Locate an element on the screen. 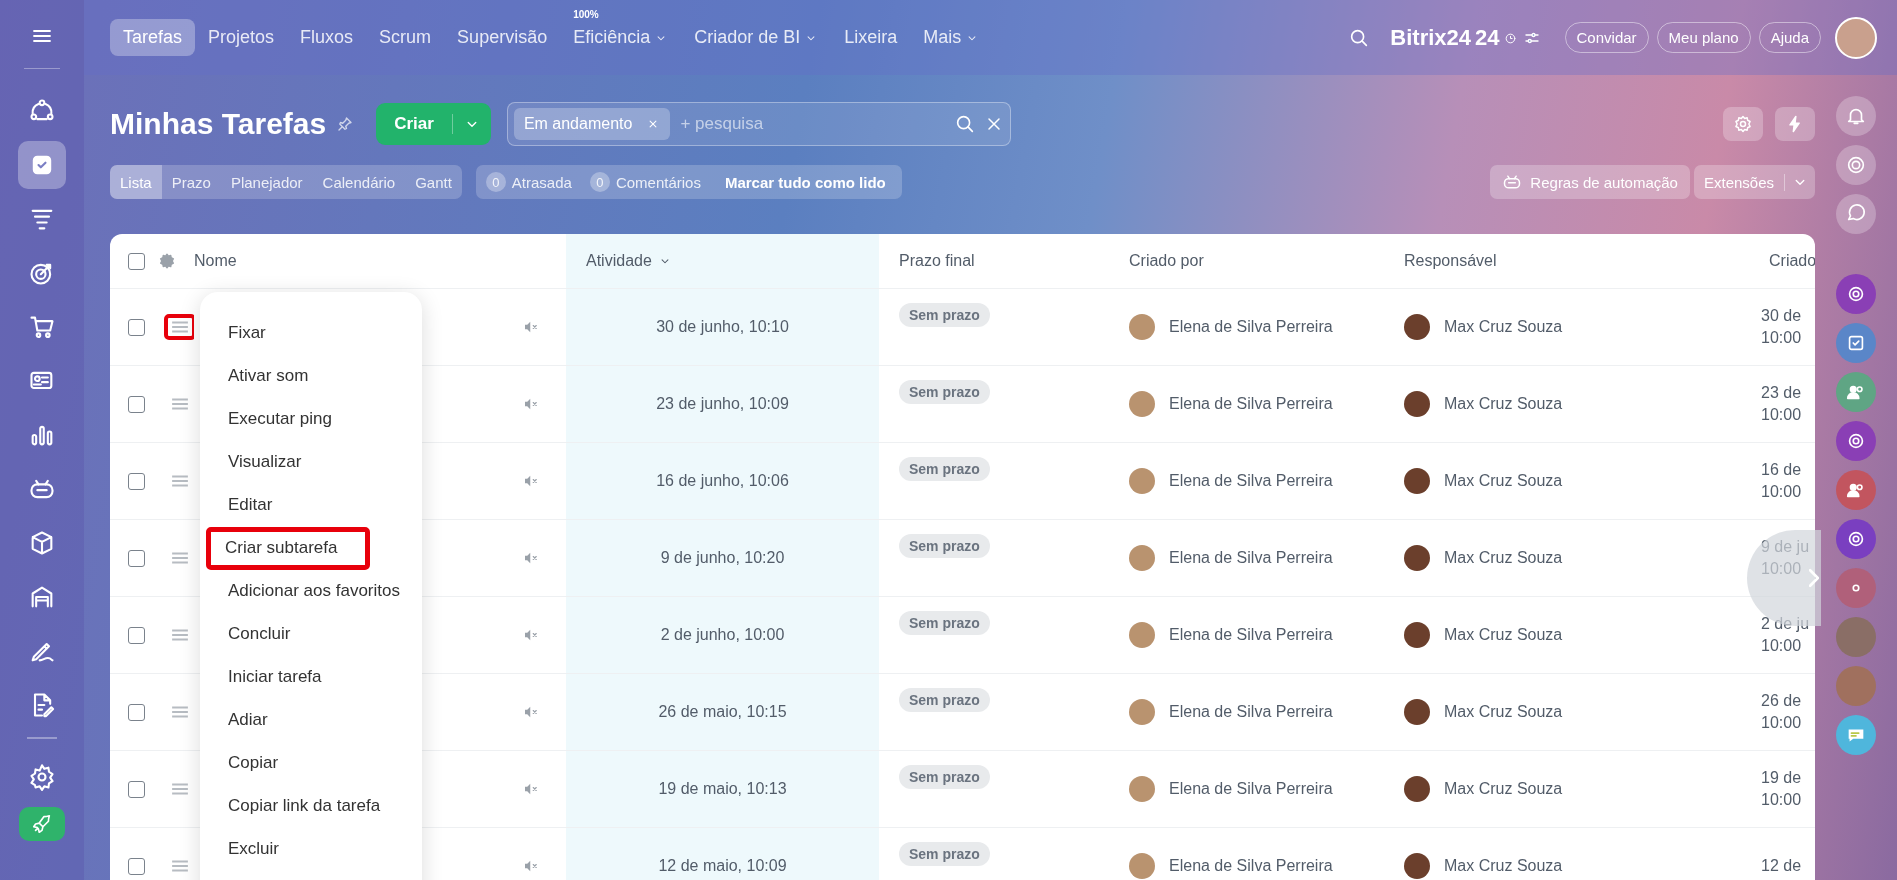  activity-date: 2 de junho, 10:00 is located at coordinates (722, 635).